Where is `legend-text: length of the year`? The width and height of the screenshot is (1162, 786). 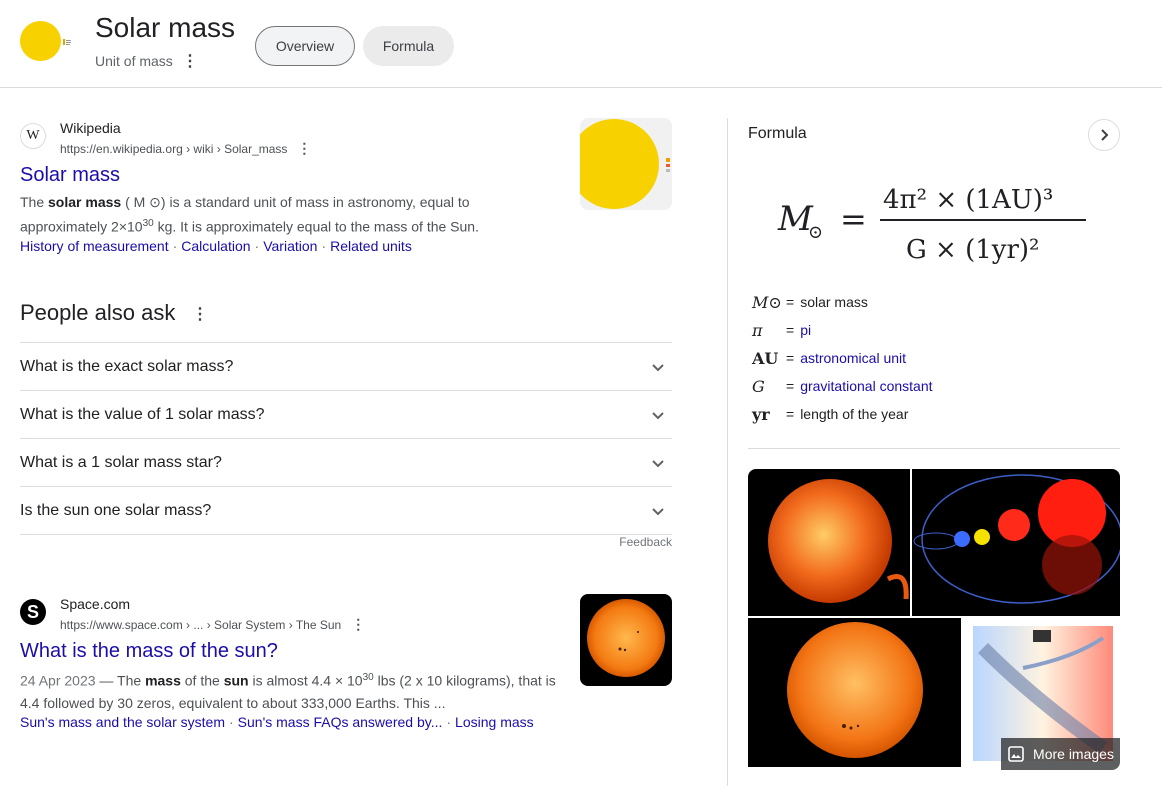
legend-text: length of the year is located at coordinates (854, 414).